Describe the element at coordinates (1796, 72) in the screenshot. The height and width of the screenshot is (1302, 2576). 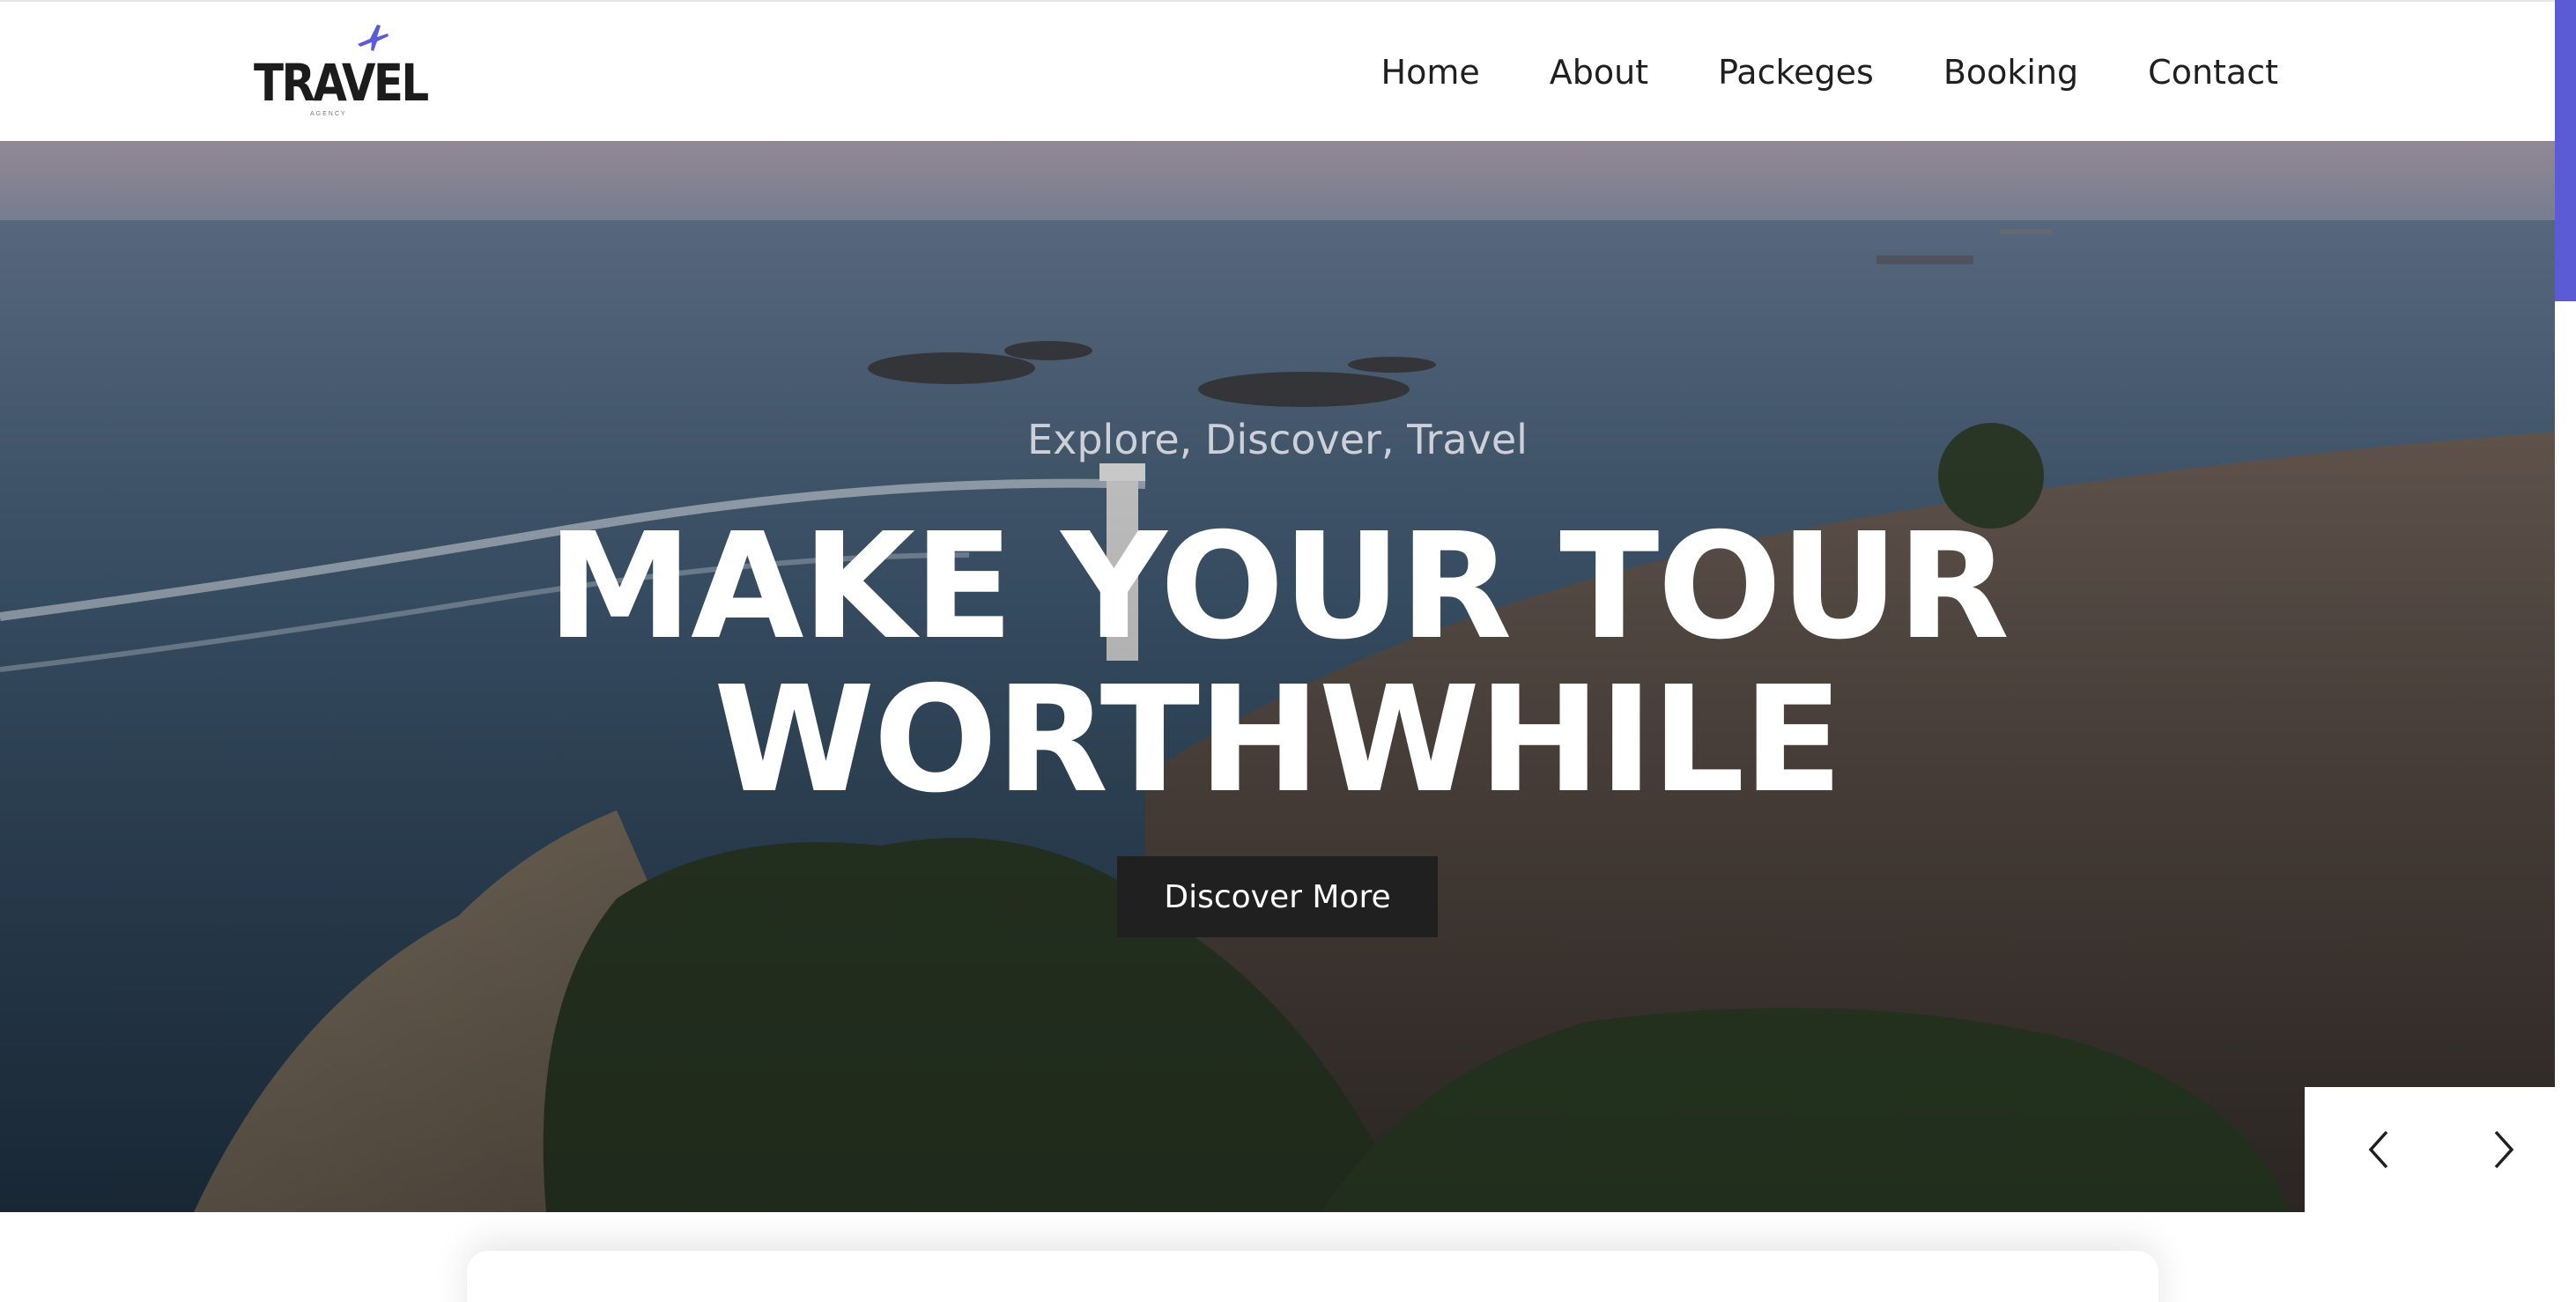
I see `nav-packages: Packeges` at that location.